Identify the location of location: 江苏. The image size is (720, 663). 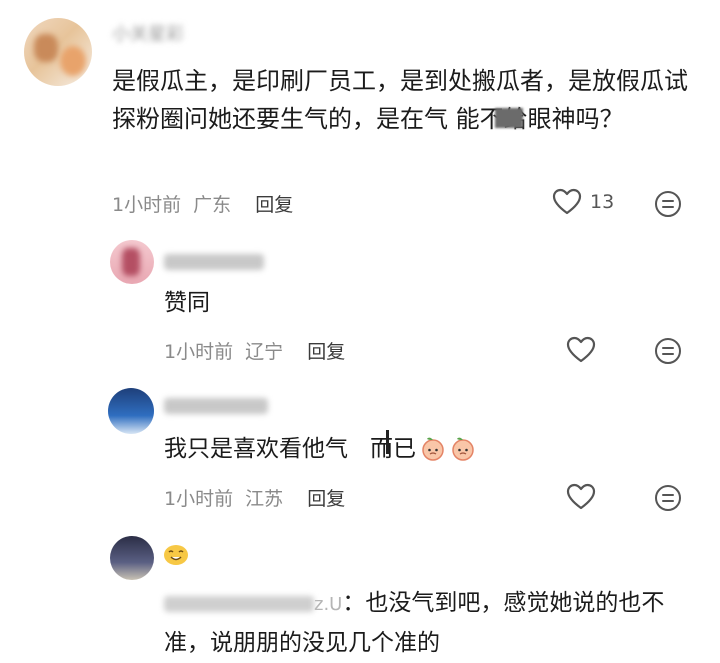
(264, 499).